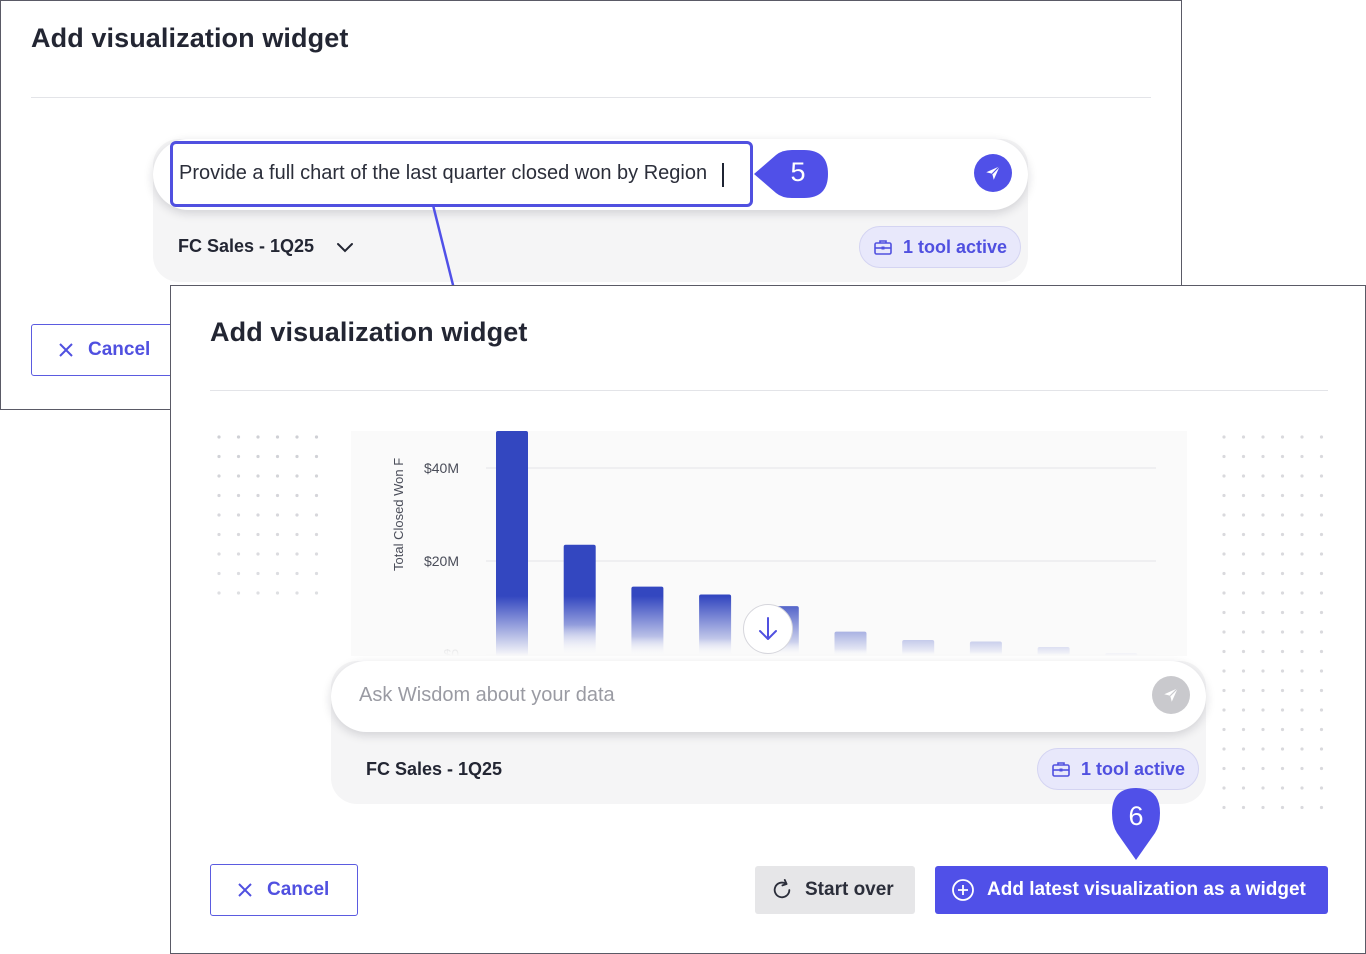 The image size is (1366, 954). Describe the element at coordinates (782, 889) in the screenshot. I see `refresh-icon` at that location.